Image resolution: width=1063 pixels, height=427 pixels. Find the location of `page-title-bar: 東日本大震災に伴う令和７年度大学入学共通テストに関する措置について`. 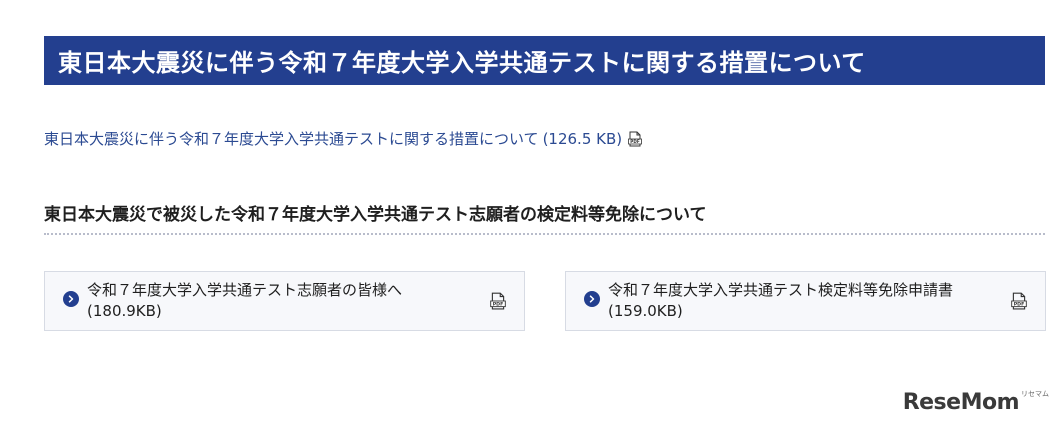

page-title-bar: 東日本大震災に伴う令和７年度大学入学共通テストに関する措置について is located at coordinates (544, 60).